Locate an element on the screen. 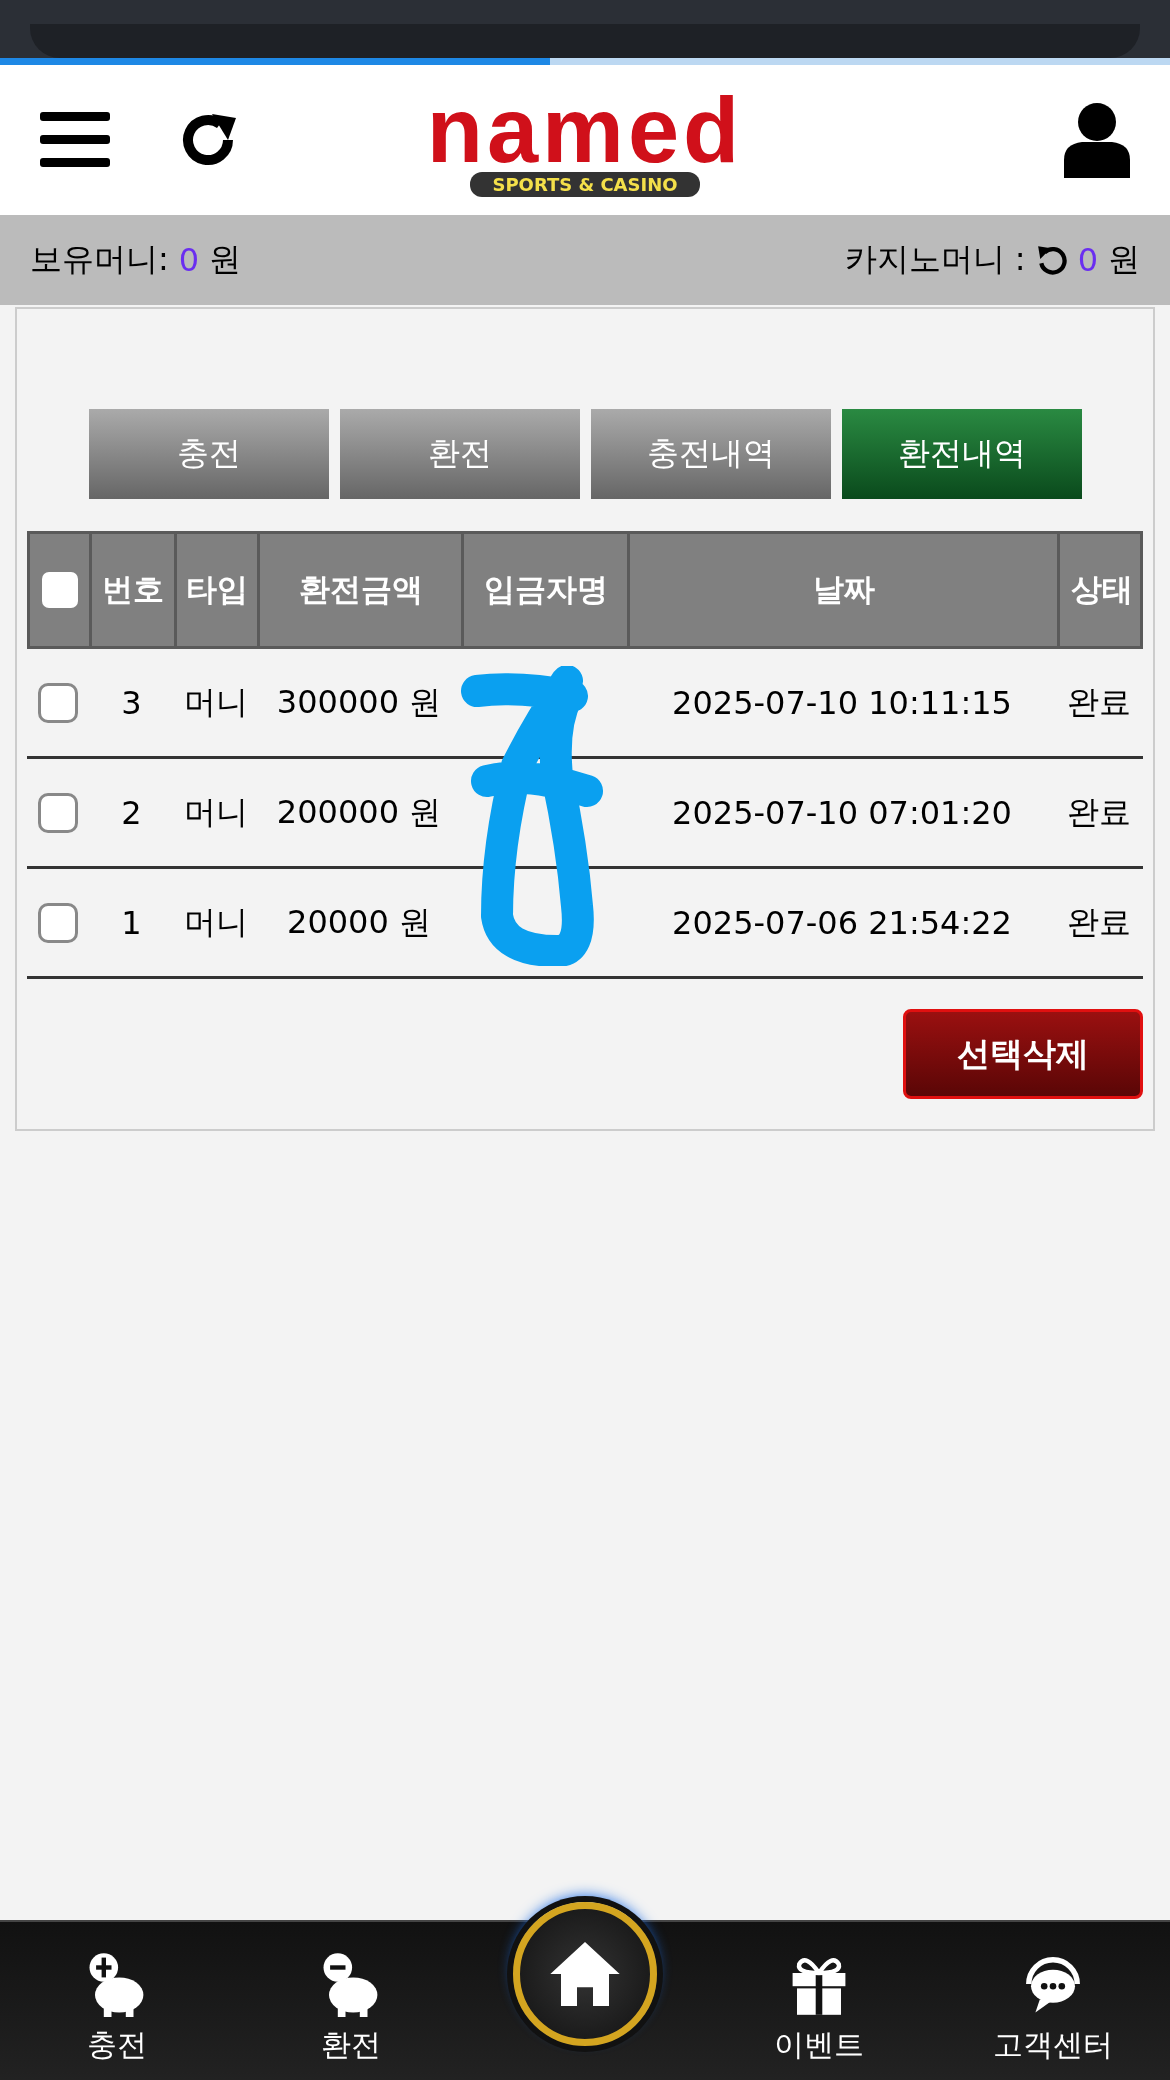 The width and height of the screenshot is (1170, 2080). column-header: 상태 is located at coordinates (1102, 589).